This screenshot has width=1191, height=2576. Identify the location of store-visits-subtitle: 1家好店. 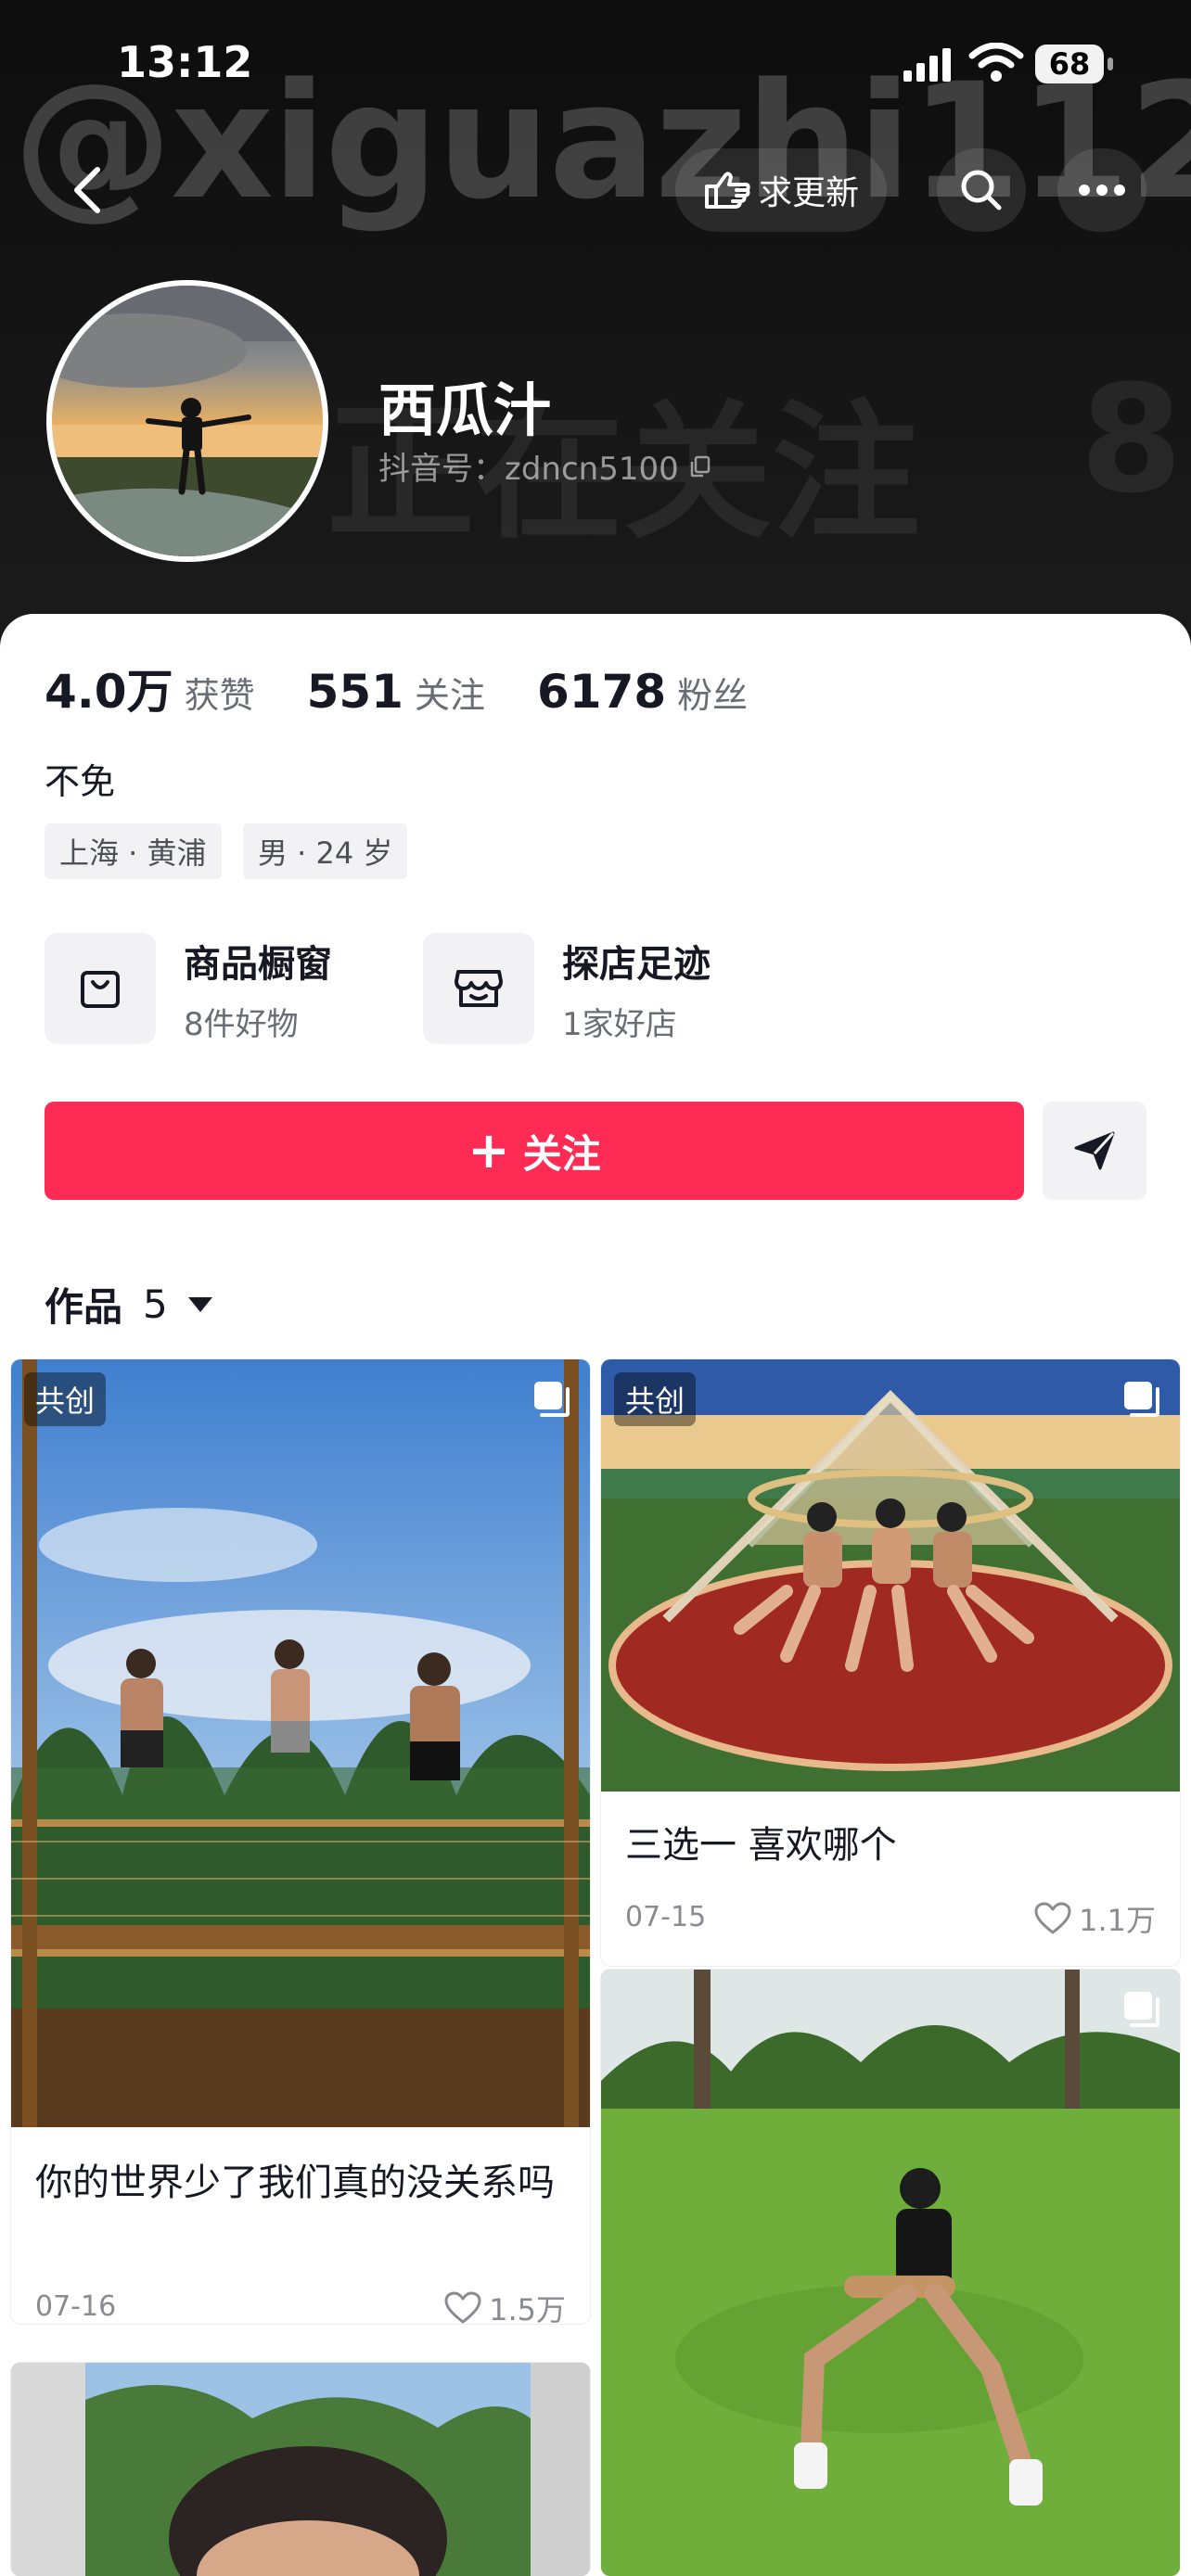
(619, 1024).